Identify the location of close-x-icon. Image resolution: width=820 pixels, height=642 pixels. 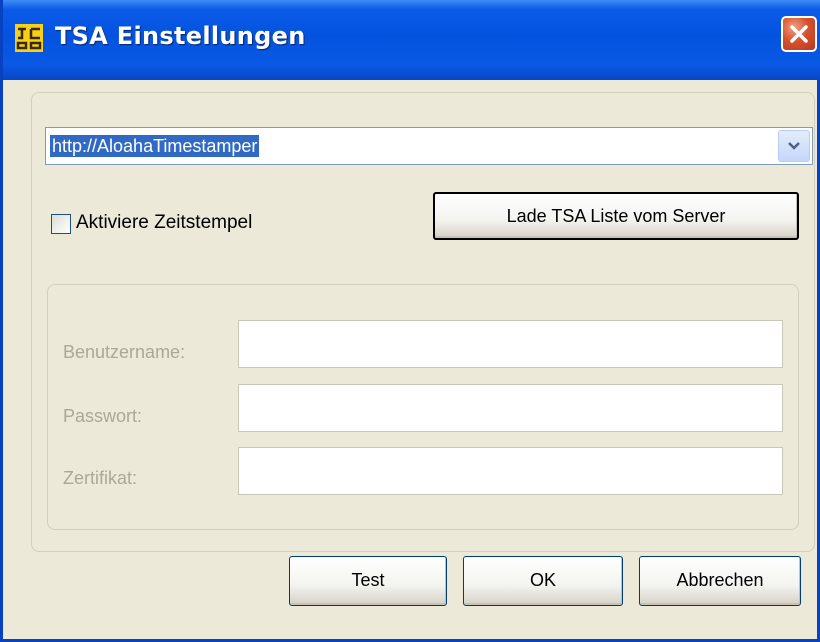
(799, 34).